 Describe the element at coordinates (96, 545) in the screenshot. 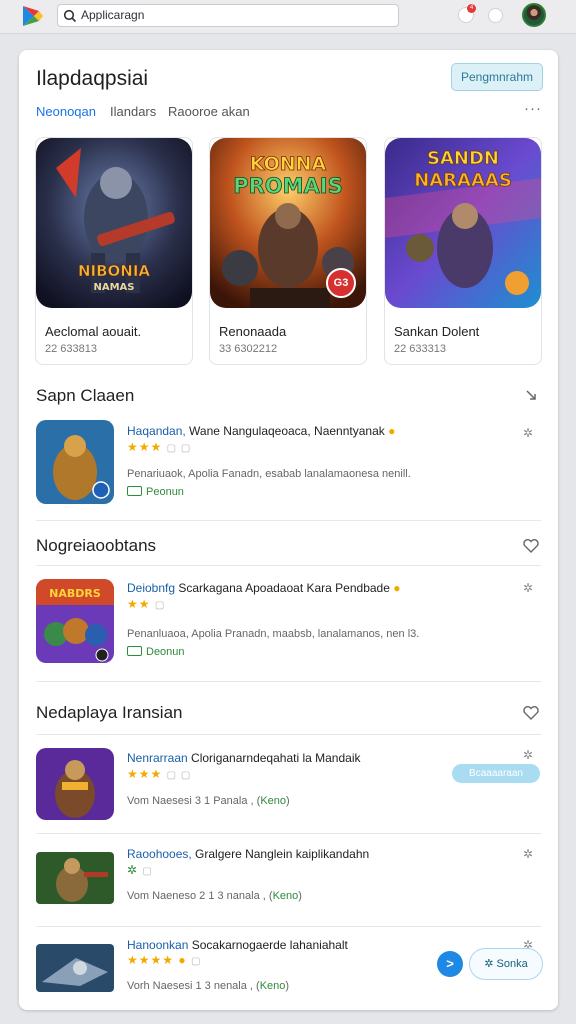

I see `section-title: Nogreiaoobtans` at that location.